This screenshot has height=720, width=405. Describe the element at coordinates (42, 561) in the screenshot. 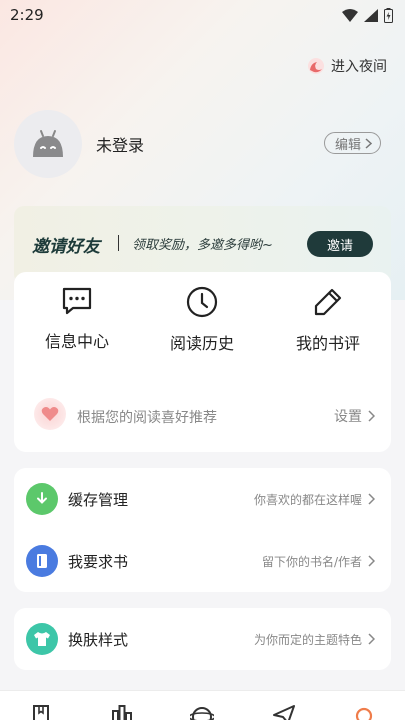

I see `book-icon` at that location.